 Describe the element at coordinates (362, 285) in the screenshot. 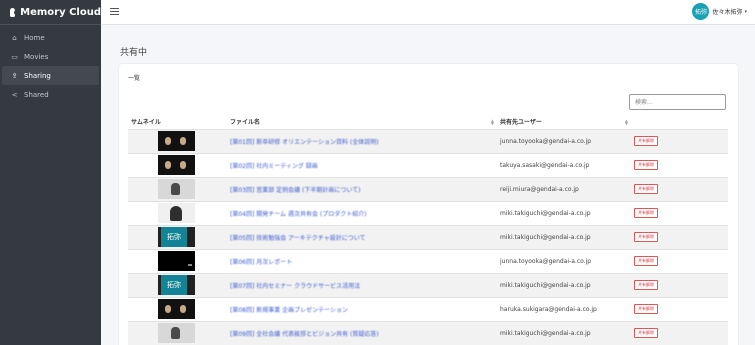

I see `file-name-link: [第07回] 社内セミナー クラウドサービス活用法` at that location.